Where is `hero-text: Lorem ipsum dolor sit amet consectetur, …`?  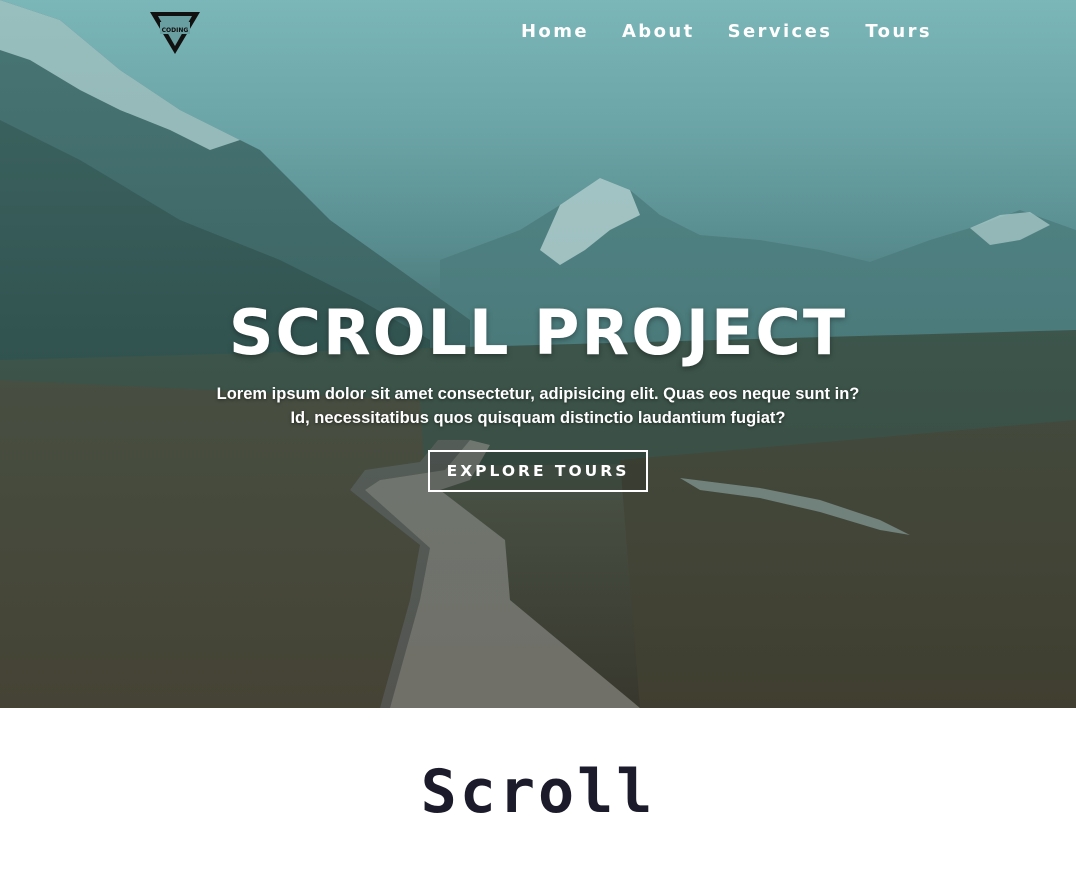
hero-text: Lorem ipsum dolor sit amet consectetur, … is located at coordinates (538, 406).